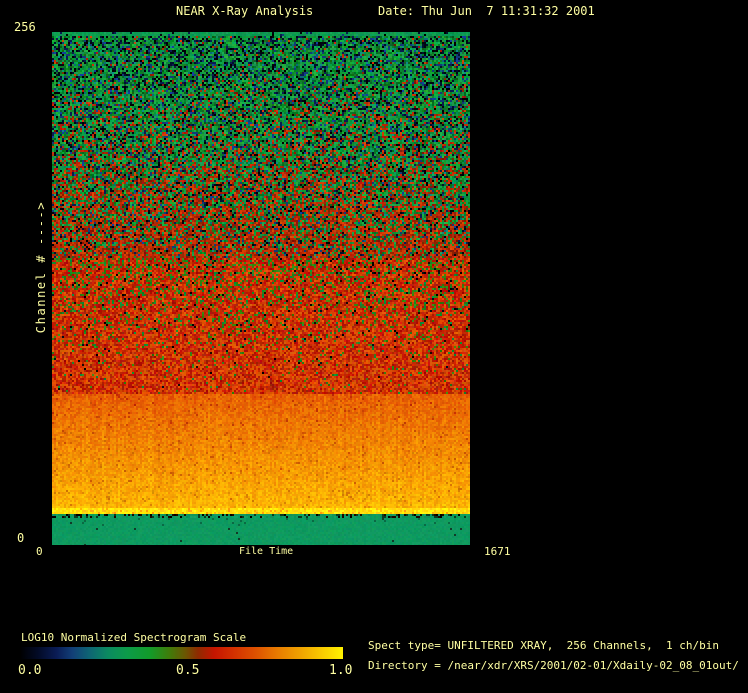  What do you see at coordinates (30, 670) in the screenshot?
I see `colorbar-tick-0: 0.0` at bounding box center [30, 670].